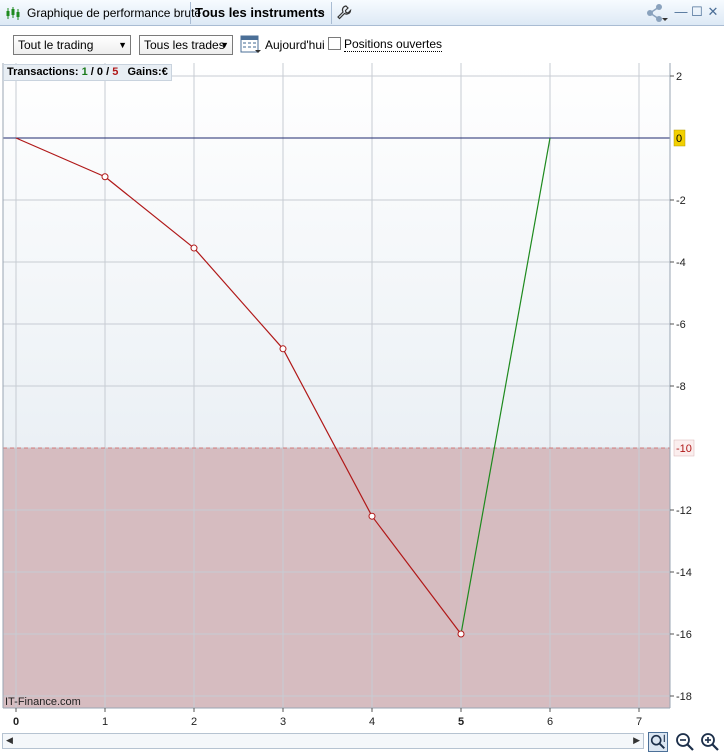 The image size is (724, 755). What do you see at coordinates (684, 573) in the screenshot?
I see `y-tick-label: -14` at bounding box center [684, 573].